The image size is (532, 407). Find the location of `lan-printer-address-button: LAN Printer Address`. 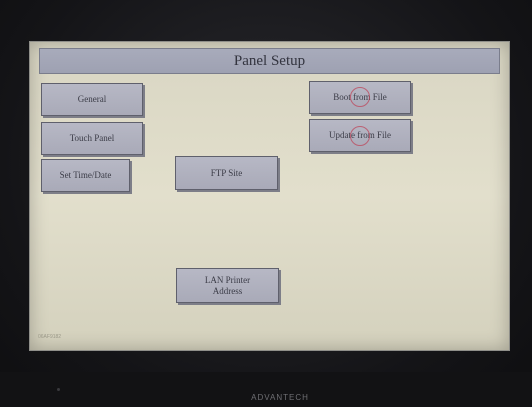

lan-printer-address-button: LAN Printer Address is located at coordinates (227, 285).